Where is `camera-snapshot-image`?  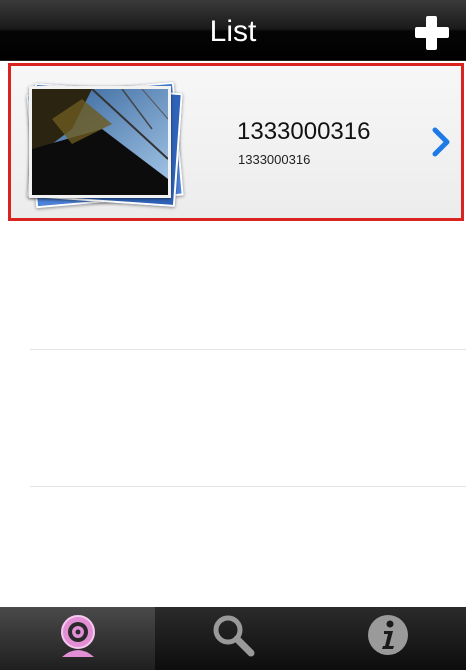
camera-snapshot-image is located at coordinates (100, 142).